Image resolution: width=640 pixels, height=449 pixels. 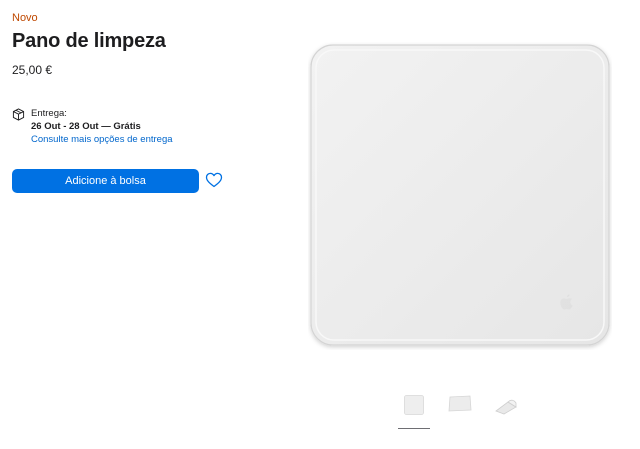 I want to click on thumbnail-cloth-flat, so click(x=414, y=411).